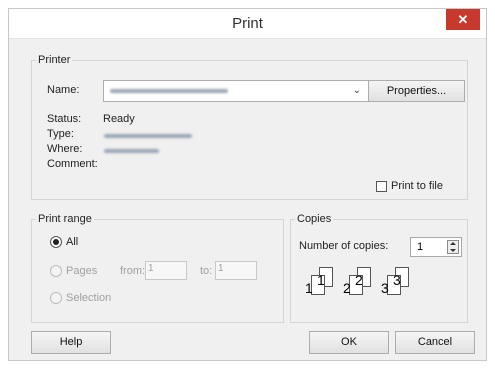 The image size is (495, 369). Describe the element at coordinates (56, 271) in the screenshot. I see `radio-pages` at that location.